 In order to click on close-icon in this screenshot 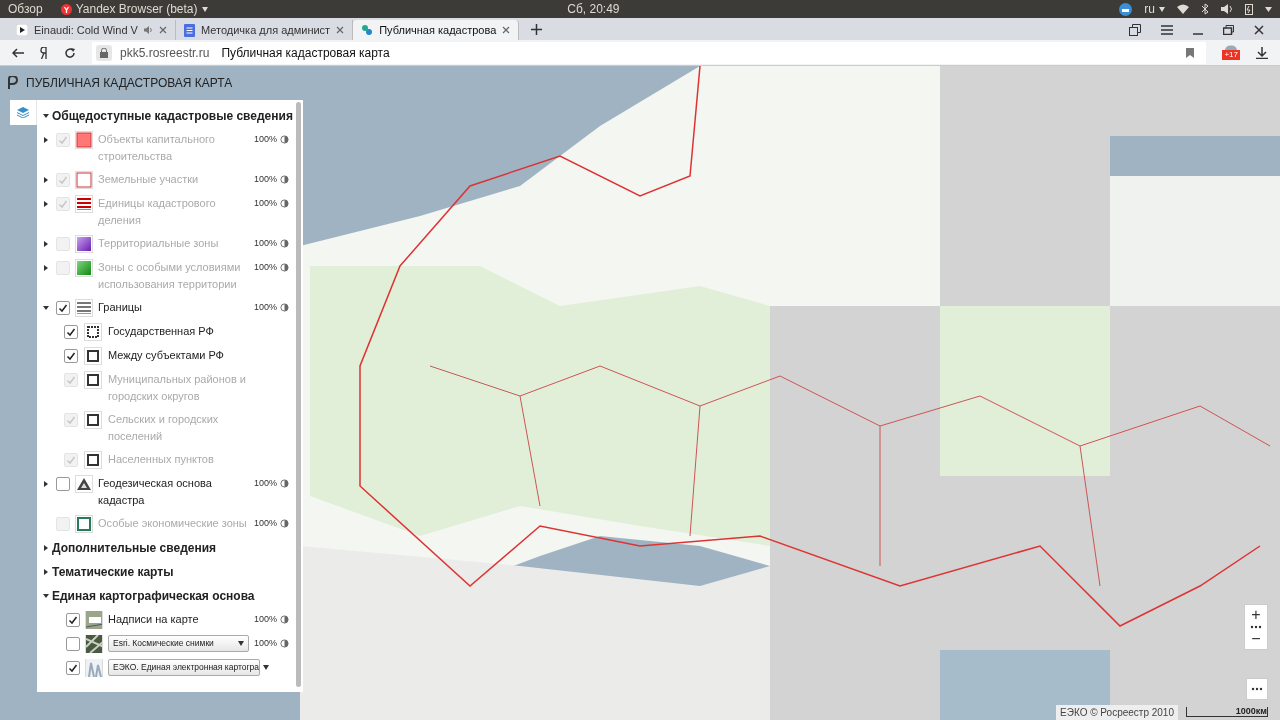, I will do `click(1259, 30)`.